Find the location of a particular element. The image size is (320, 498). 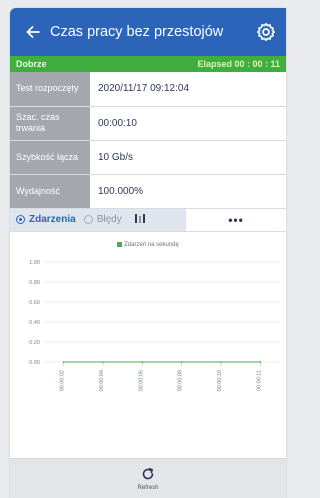

chart-legend: Zdarzeń na sekundę is located at coordinates (148, 244).